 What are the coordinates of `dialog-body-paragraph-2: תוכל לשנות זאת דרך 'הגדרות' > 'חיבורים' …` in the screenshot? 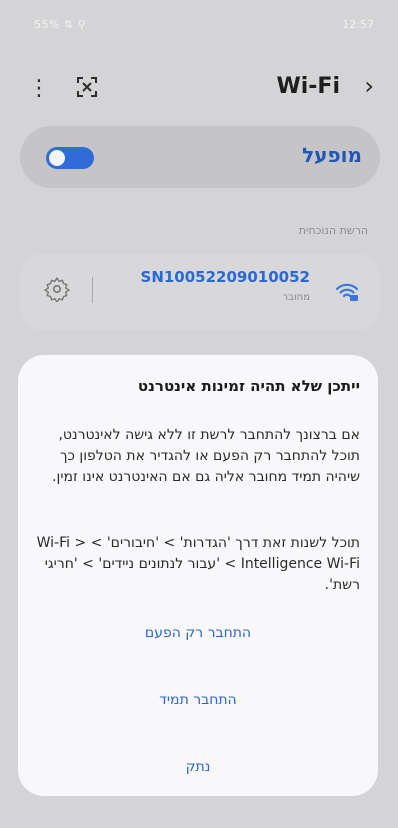 It's located at (198, 564).